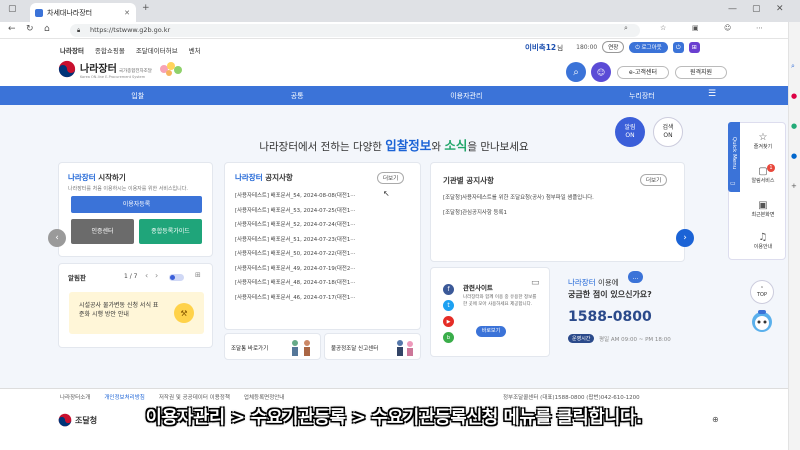 This screenshot has width=800, height=450. Describe the element at coordinates (325, 271) in the screenshot. I see `notice-item: [사용자테스트] 배포문서_49, 2024-07-19(대전2···` at that location.